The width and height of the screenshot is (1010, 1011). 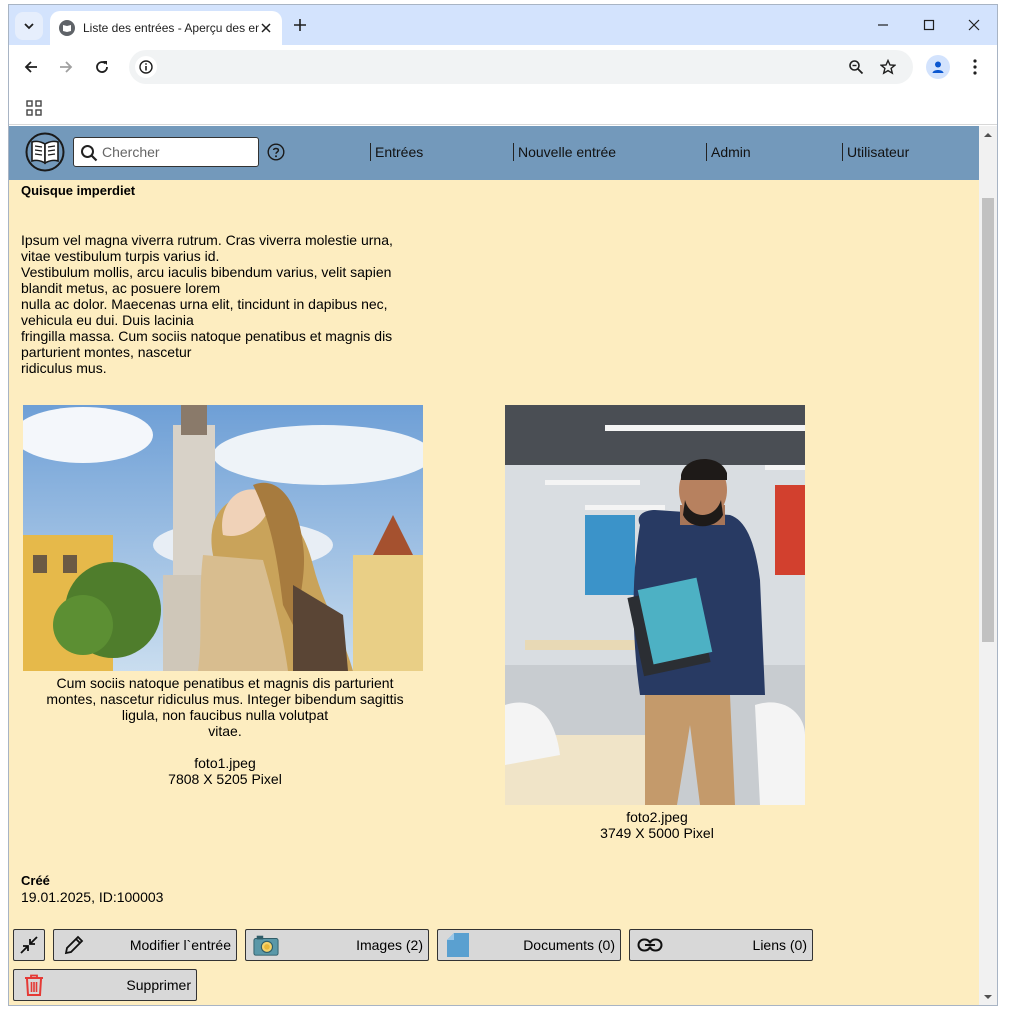 I want to click on browser-tab-active: Liste des entrées - Aperçu des entrées, so click(x=166, y=28).